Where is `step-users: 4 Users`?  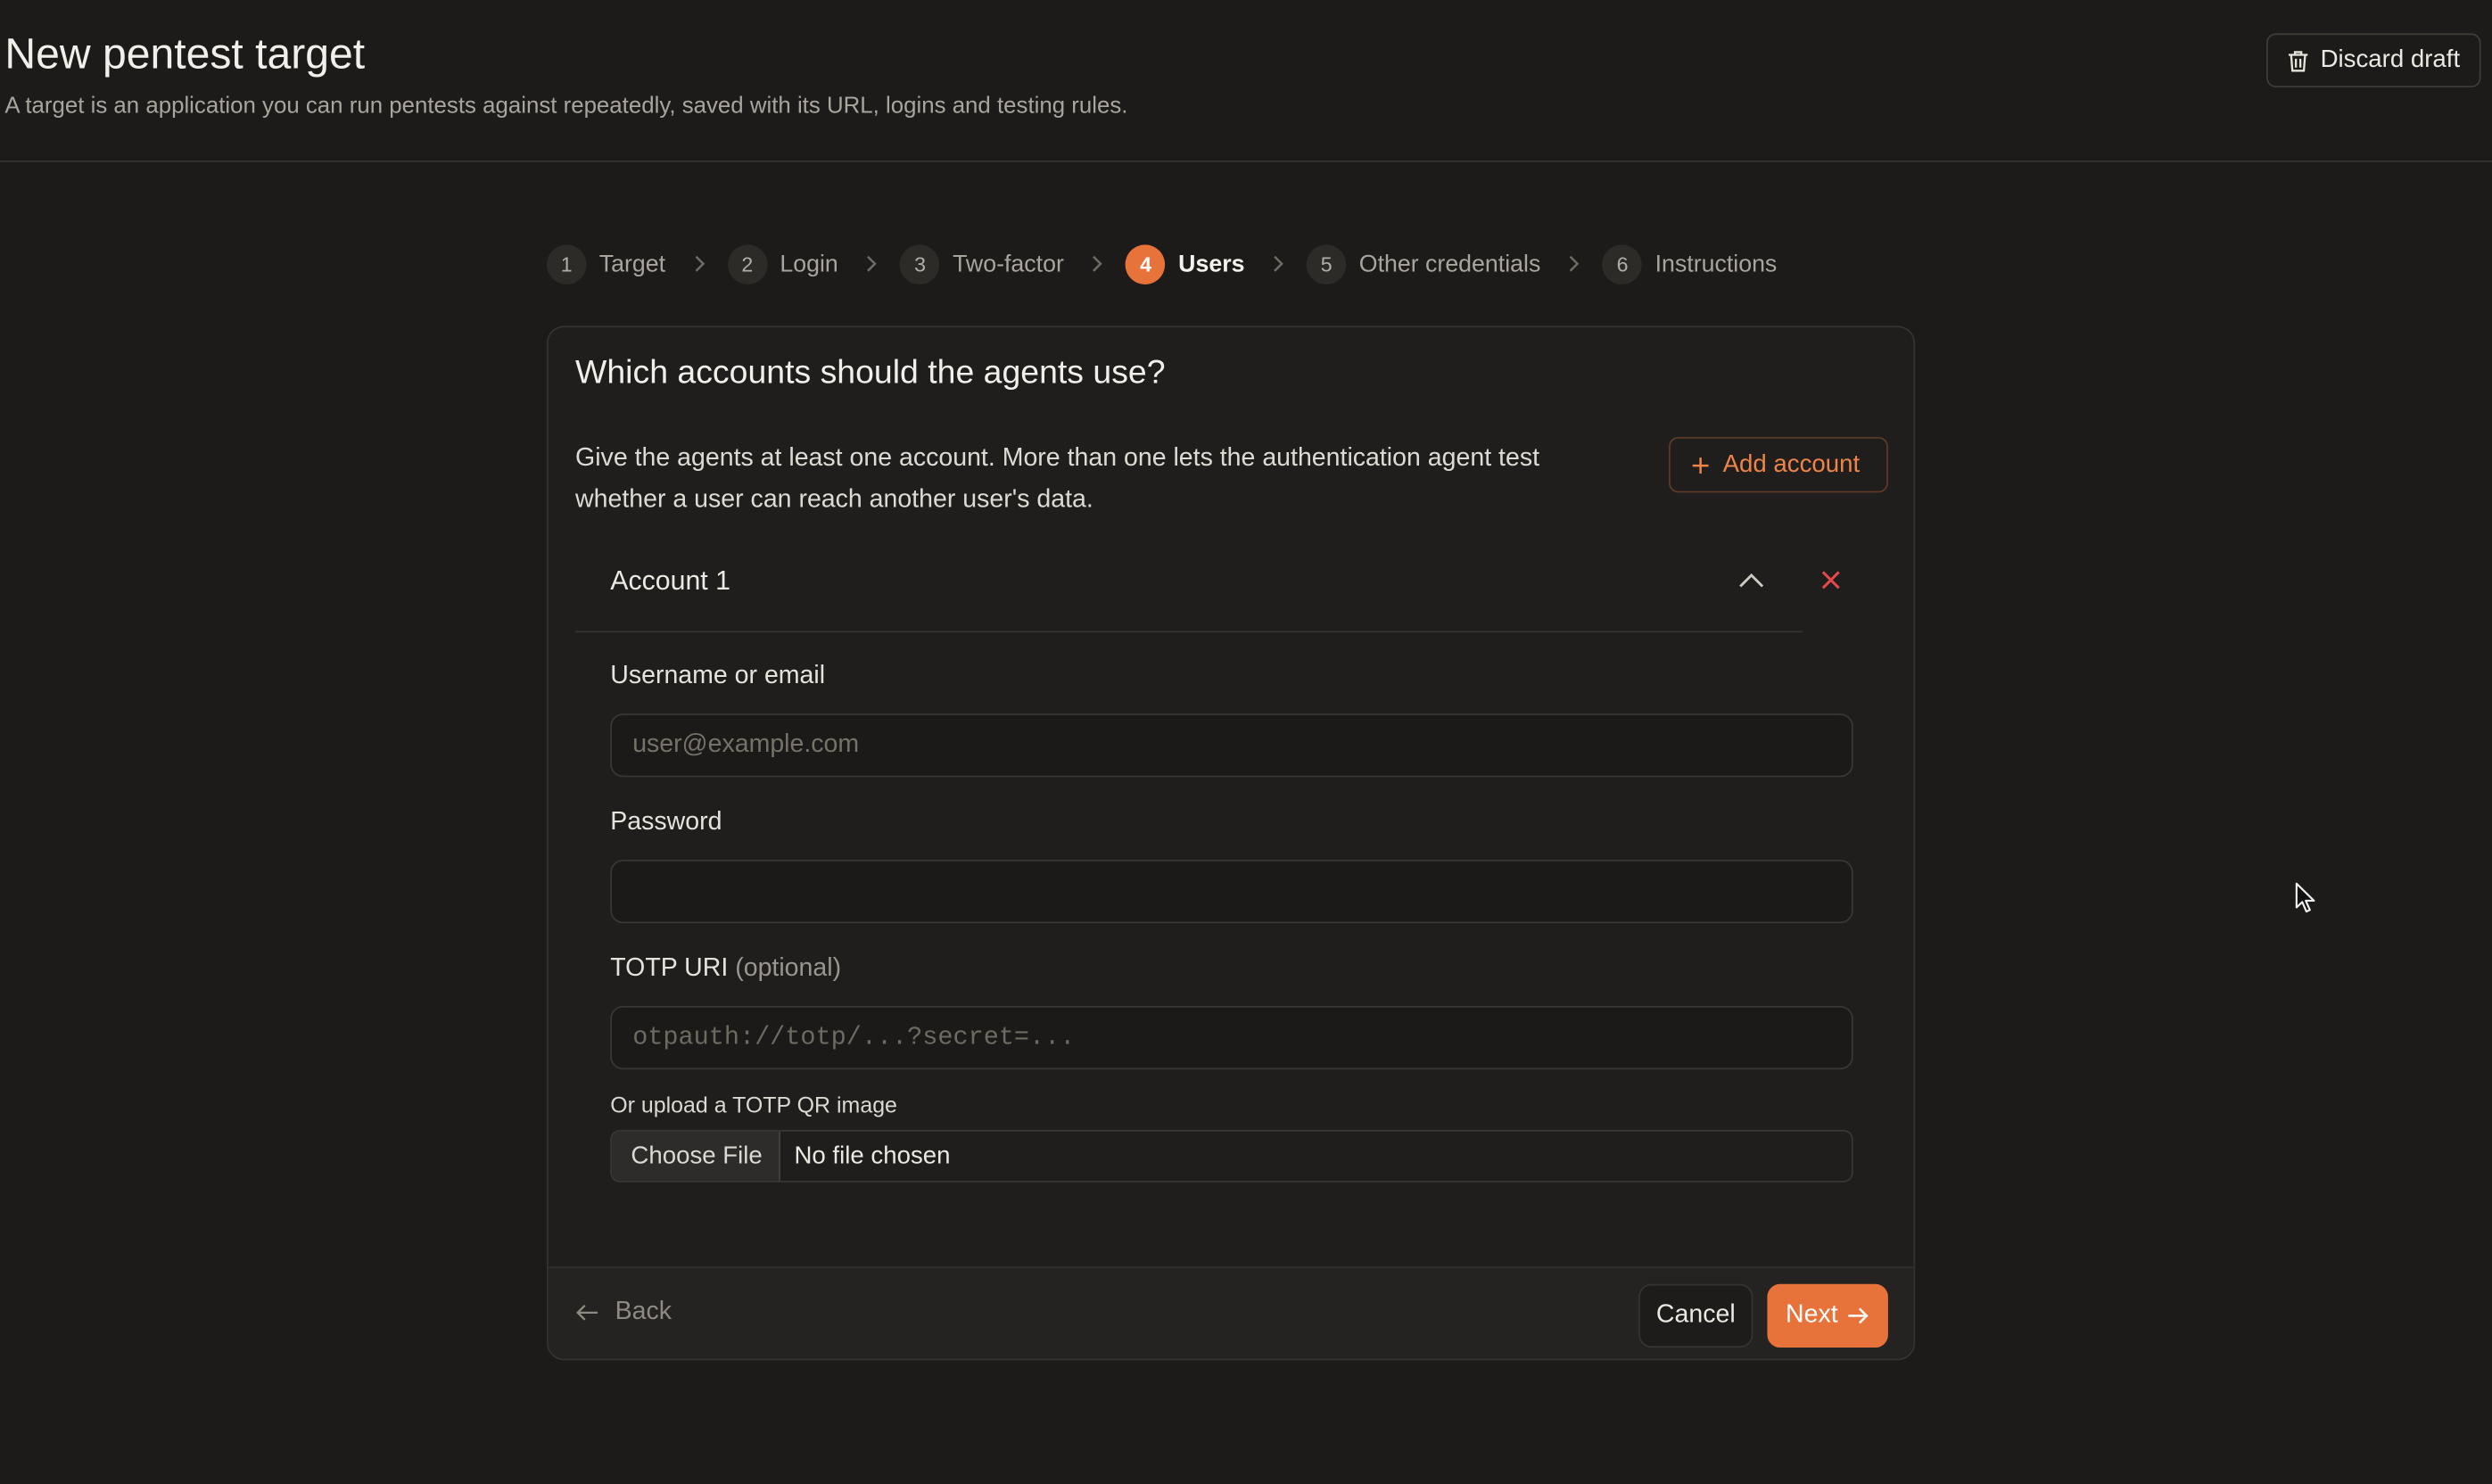 step-users: 4 Users is located at coordinates (1185, 263).